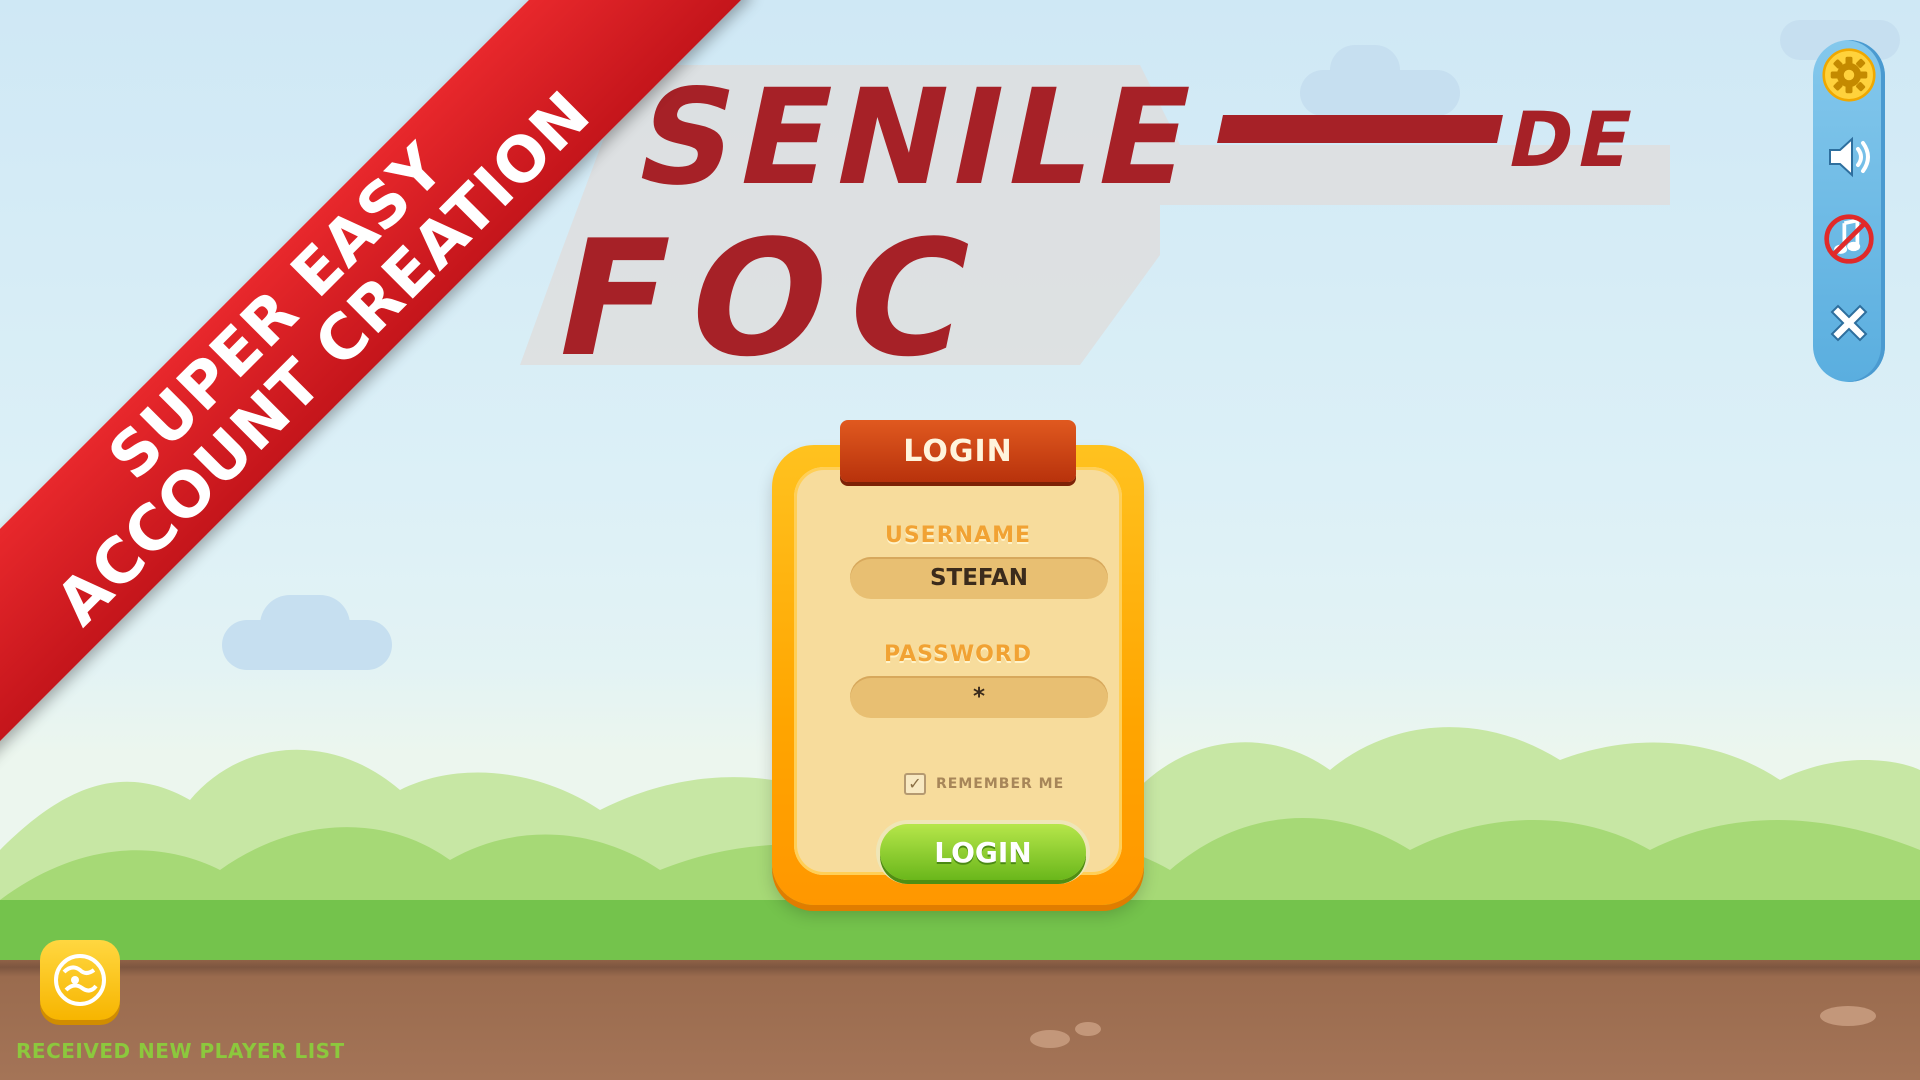 The width and height of the screenshot is (1920, 1080). What do you see at coordinates (957, 654) in the screenshot?
I see `password-label: PASSWORD` at bounding box center [957, 654].